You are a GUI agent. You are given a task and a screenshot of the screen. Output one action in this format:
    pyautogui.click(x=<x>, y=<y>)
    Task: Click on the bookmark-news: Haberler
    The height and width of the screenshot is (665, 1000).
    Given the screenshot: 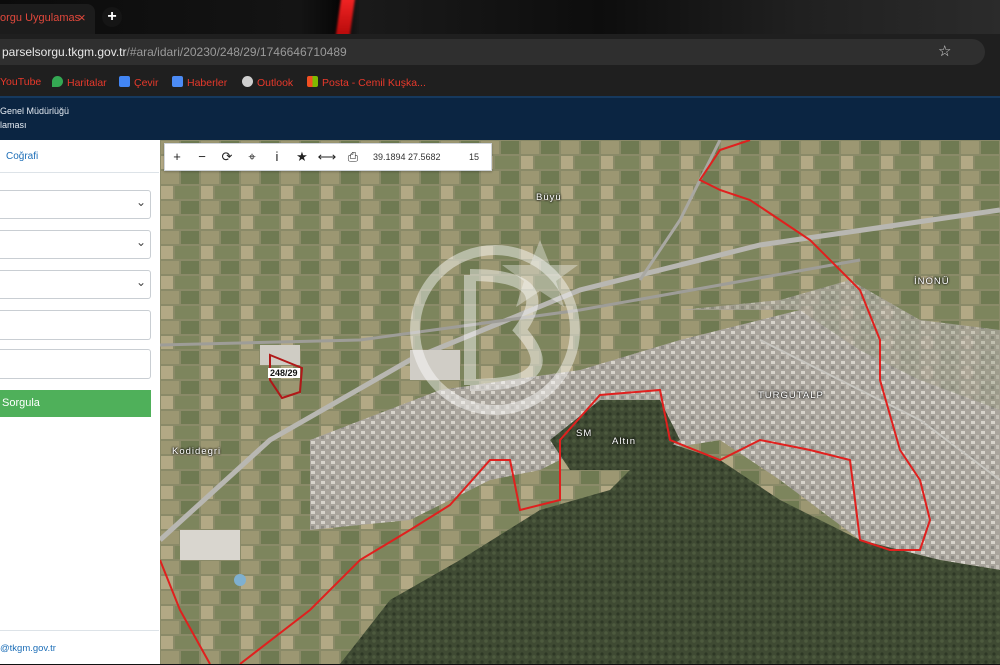 What is the action you would take?
    pyautogui.click(x=199, y=82)
    